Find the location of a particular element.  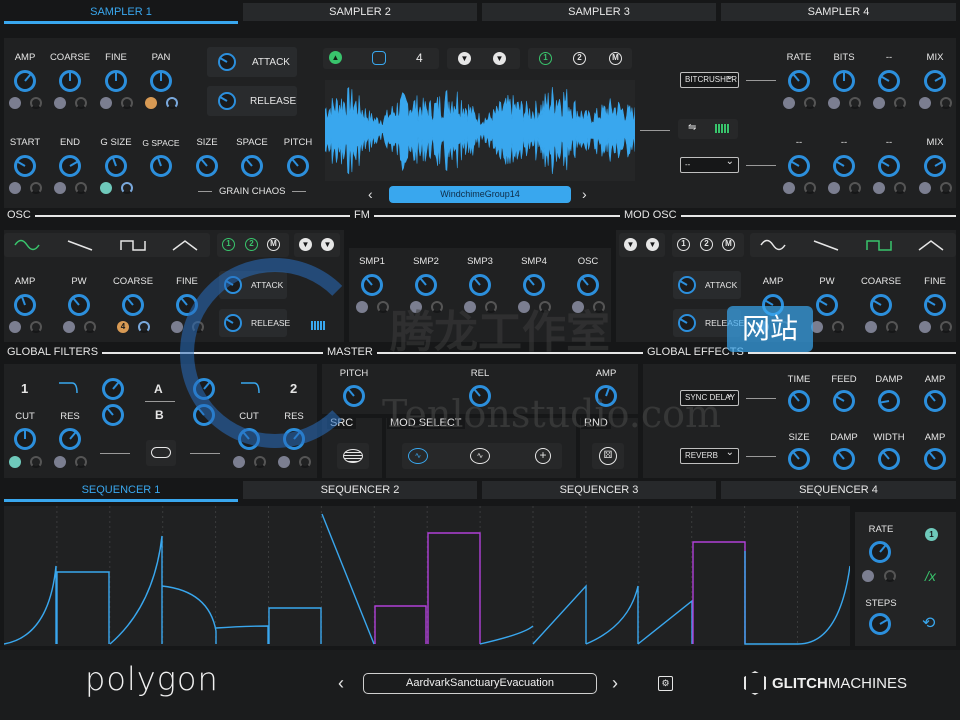

fx2-mix-mod-ring is located at coordinates (946, 188).